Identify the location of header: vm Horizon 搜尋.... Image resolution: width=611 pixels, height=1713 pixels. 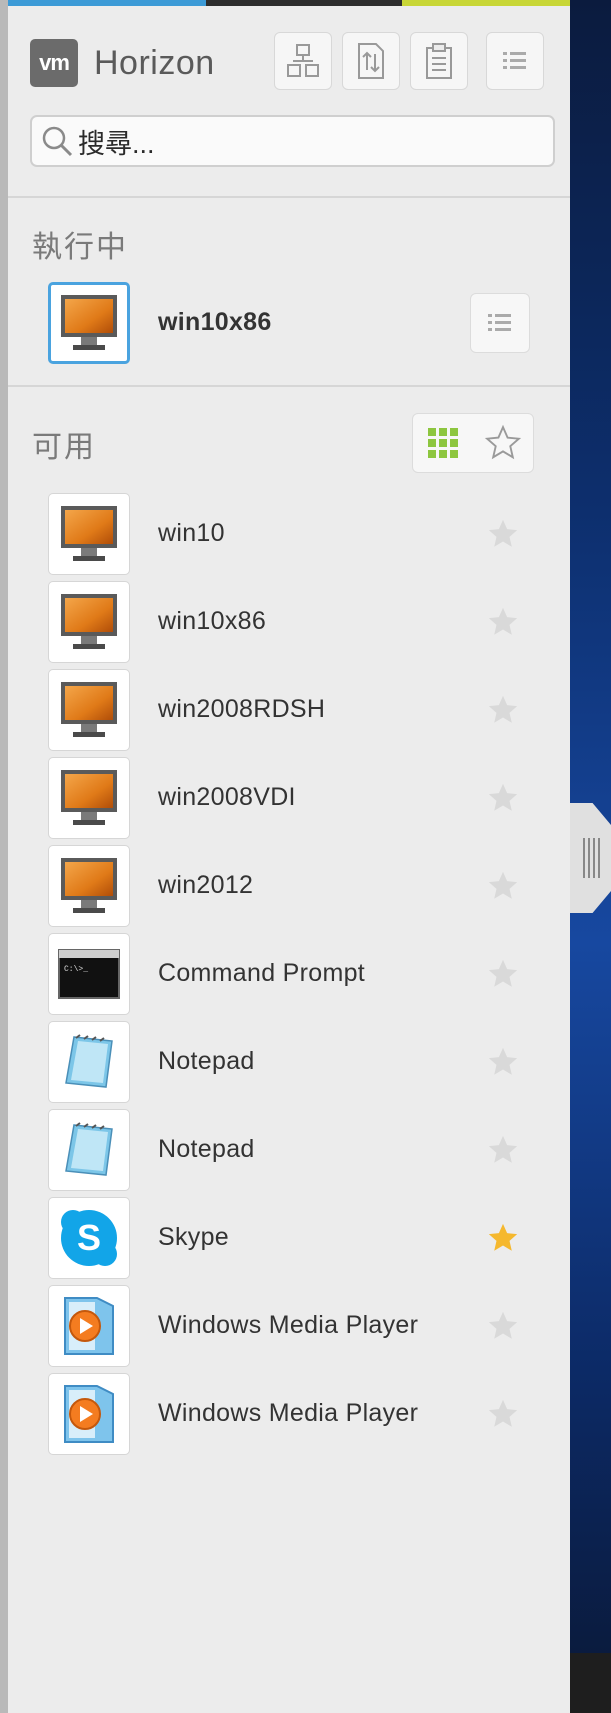
(289, 101).